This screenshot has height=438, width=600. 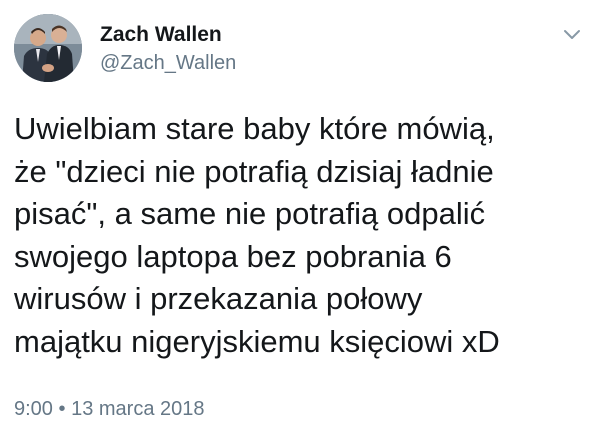 I want to click on tweet-text-line: majątku nigeryjskiemu księciowi xD, so click(x=257, y=341).